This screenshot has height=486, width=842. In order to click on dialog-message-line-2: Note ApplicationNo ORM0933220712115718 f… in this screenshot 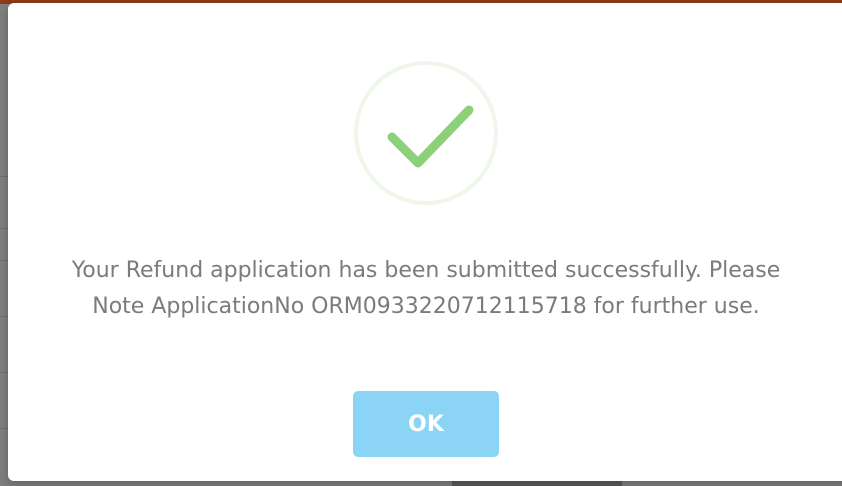, I will do `click(426, 306)`.